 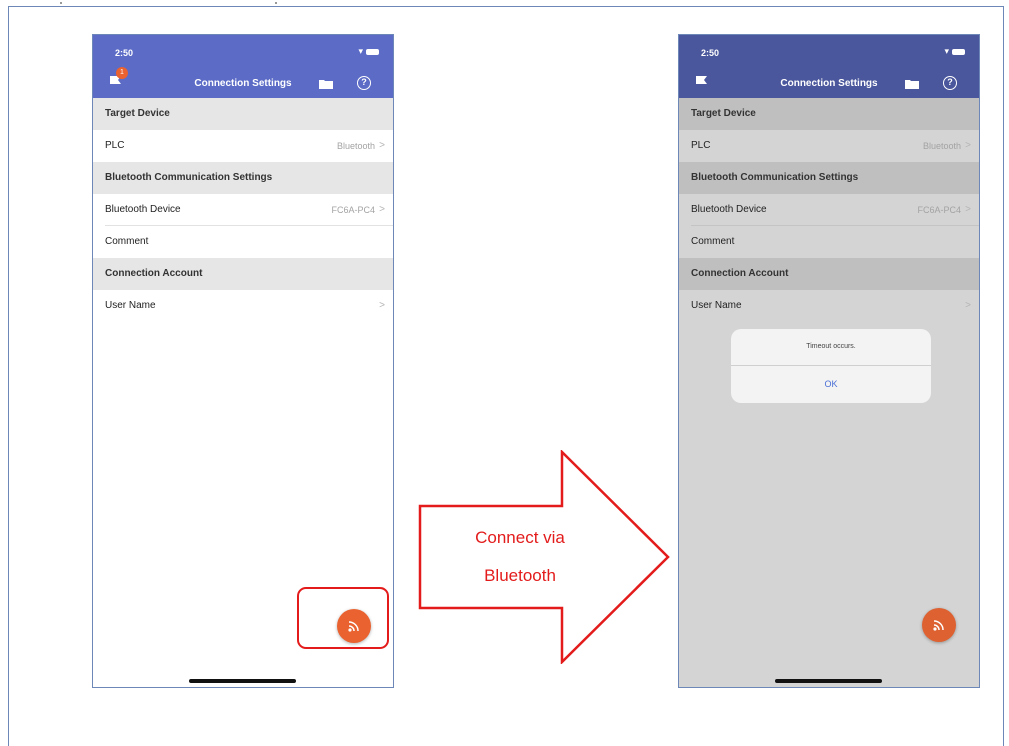 I want to click on connect-icon, so click(x=938, y=625).